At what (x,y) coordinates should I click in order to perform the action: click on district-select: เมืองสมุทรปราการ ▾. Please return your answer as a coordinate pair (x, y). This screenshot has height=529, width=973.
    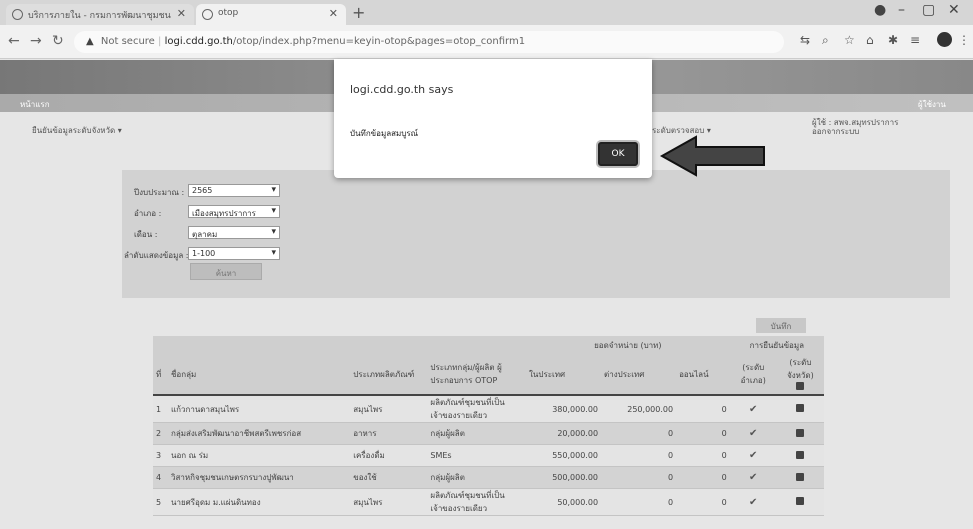
    Looking at the image, I should click on (234, 211).